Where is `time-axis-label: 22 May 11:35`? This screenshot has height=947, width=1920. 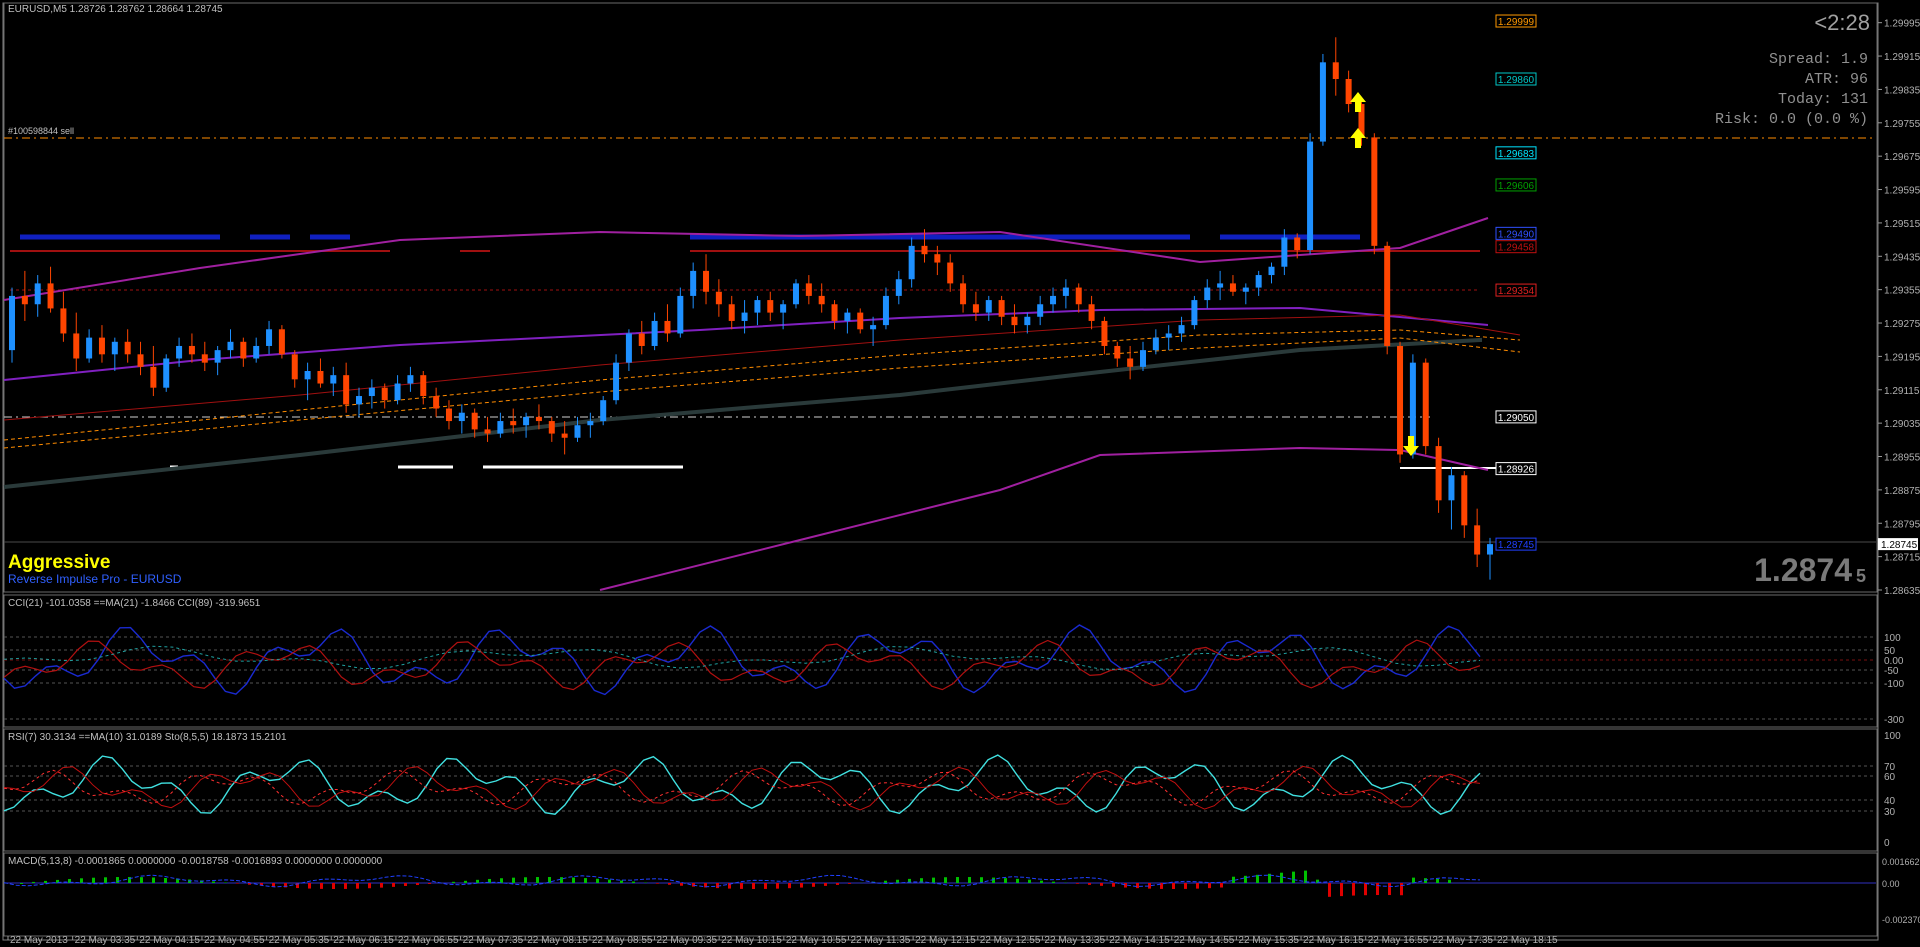
time-axis-label: 22 May 11:35 is located at coordinates (880, 940).